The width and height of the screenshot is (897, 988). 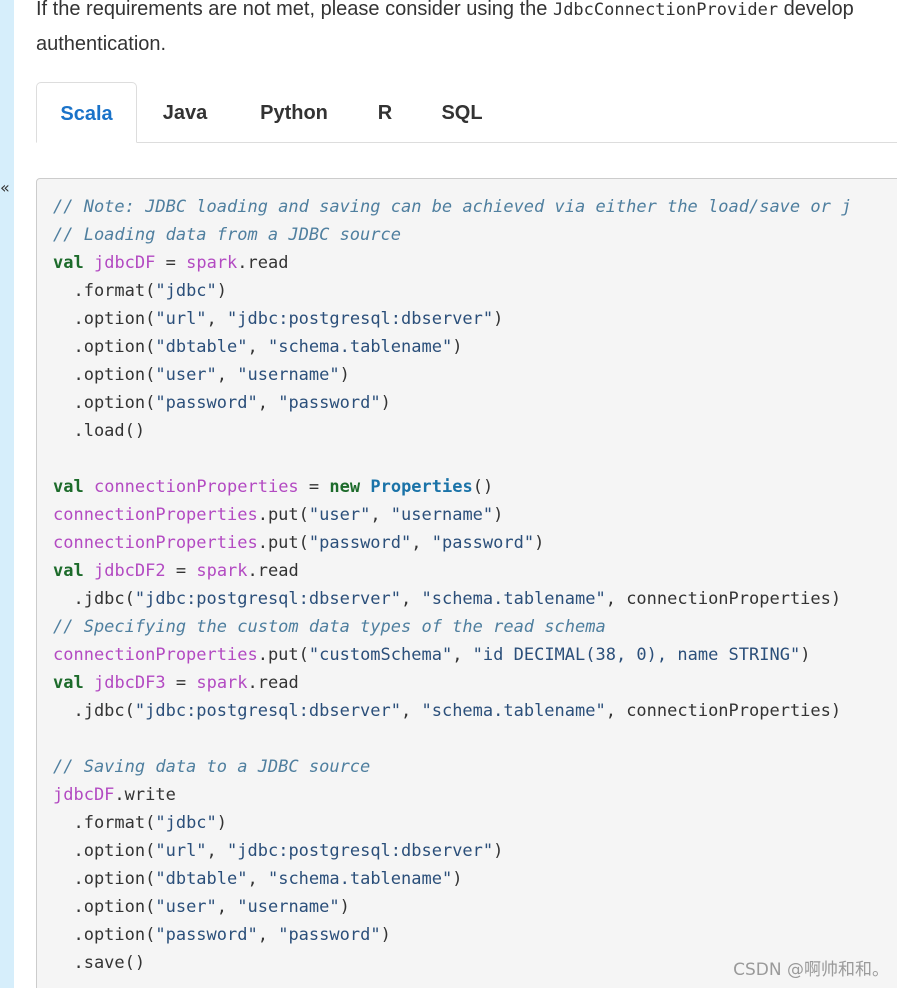 What do you see at coordinates (811, 970) in the screenshot?
I see `watermark: CSDN @啊帅和和。` at bounding box center [811, 970].